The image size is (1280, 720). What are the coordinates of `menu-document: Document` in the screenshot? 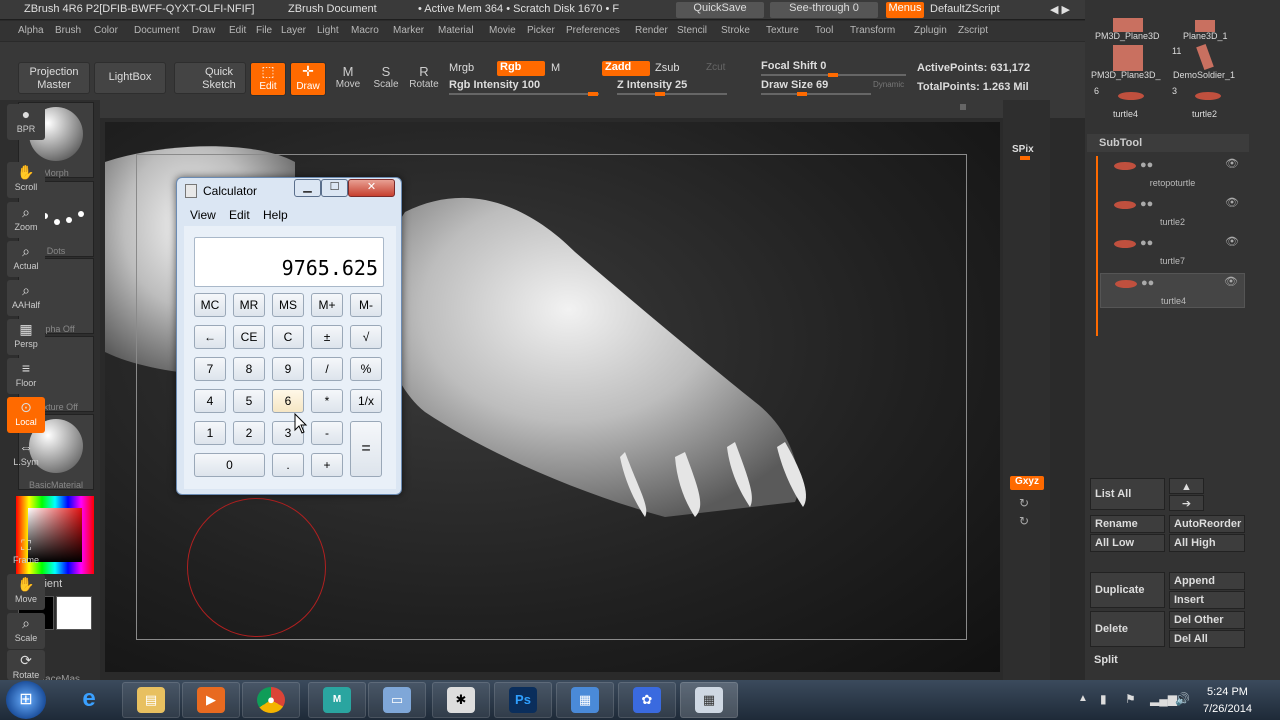 It's located at (157, 30).